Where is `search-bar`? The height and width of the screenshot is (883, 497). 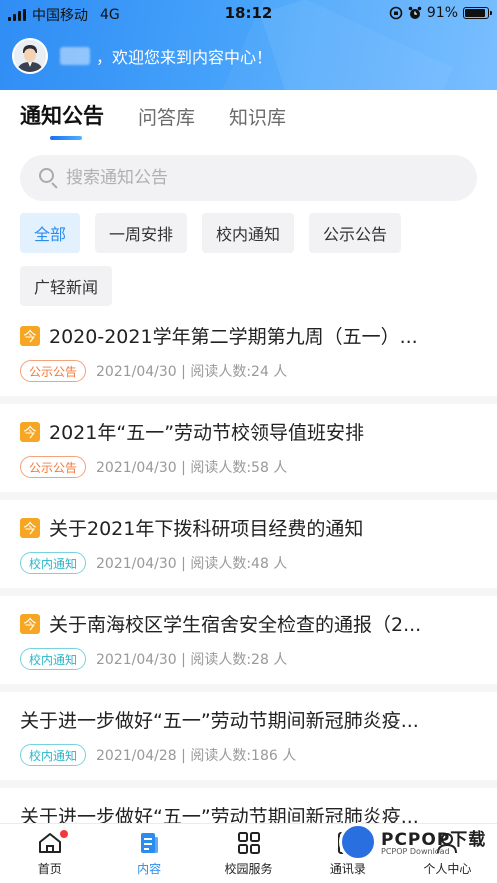 search-bar is located at coordinates (248, 178).